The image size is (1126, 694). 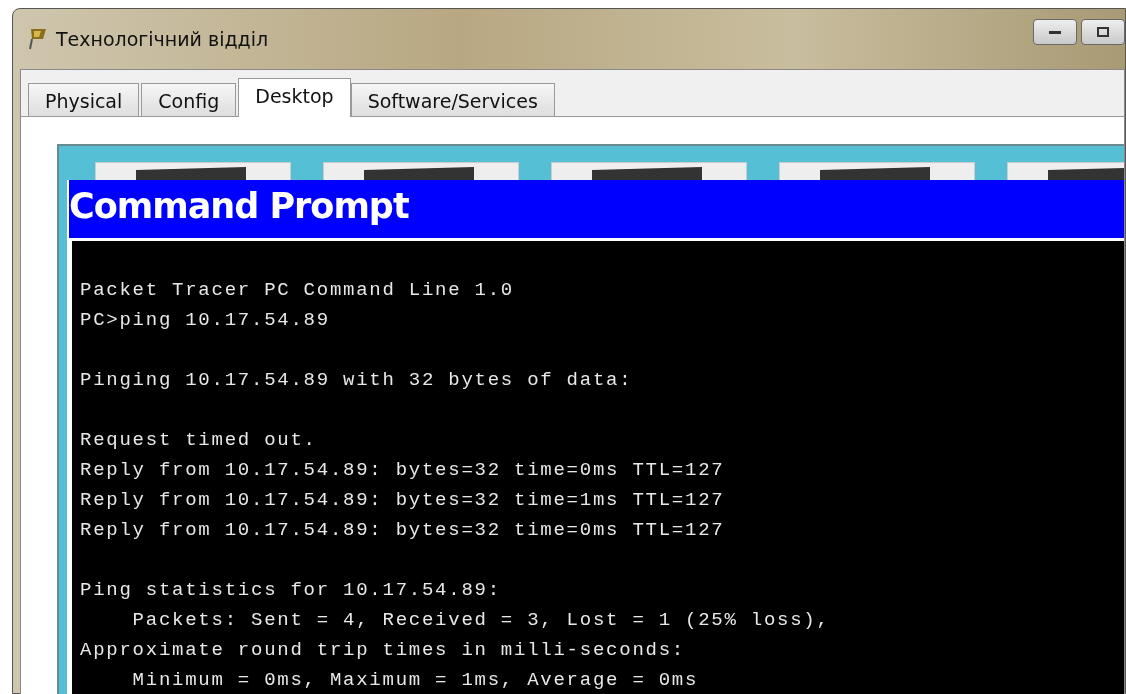 What do you see at coordinates (382, 650) in the screenshot?
I see `terminal-line: Approximate round trip times in milli-seconds:` at bounding box center [382, 650].